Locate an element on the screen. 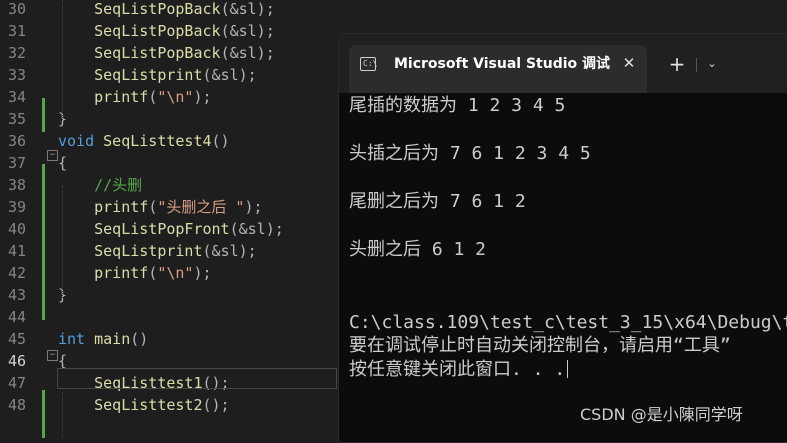 Image resolution: width=787 pixels, height=443 pixels. console-output-line: 要在调试停止时自动关闭控制台，请启用“工具” is located at coordinates (540, 345).